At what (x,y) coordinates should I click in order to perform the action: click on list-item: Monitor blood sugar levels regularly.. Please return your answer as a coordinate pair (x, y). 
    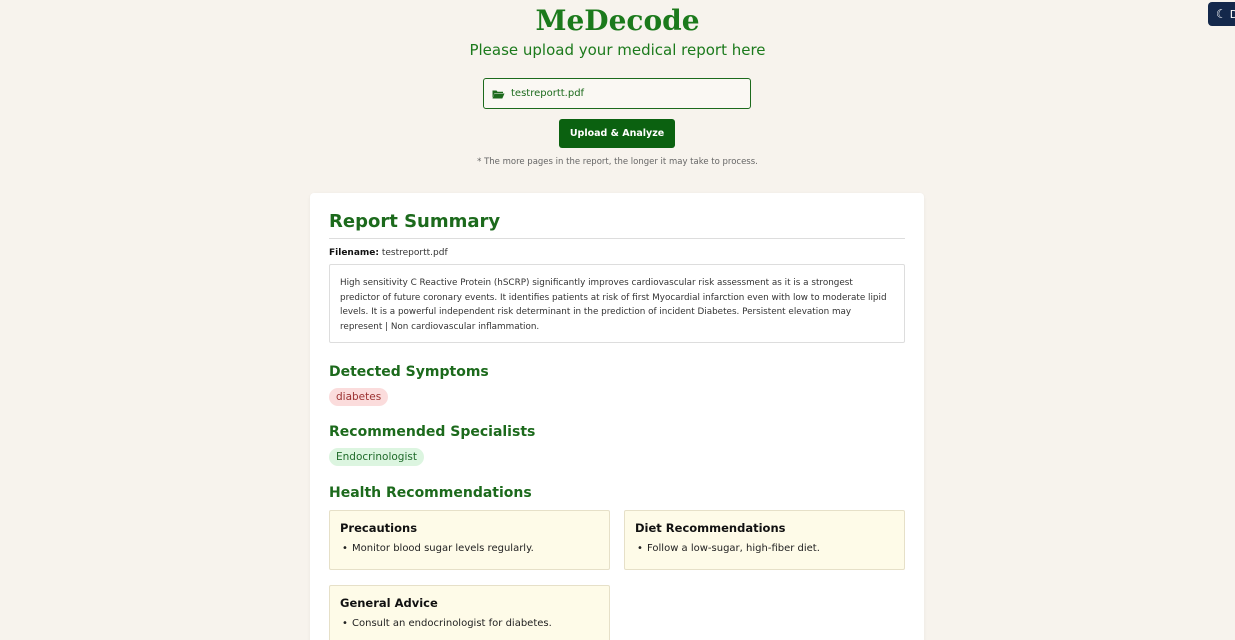
    Looking at the image, I should click on (469, 548).